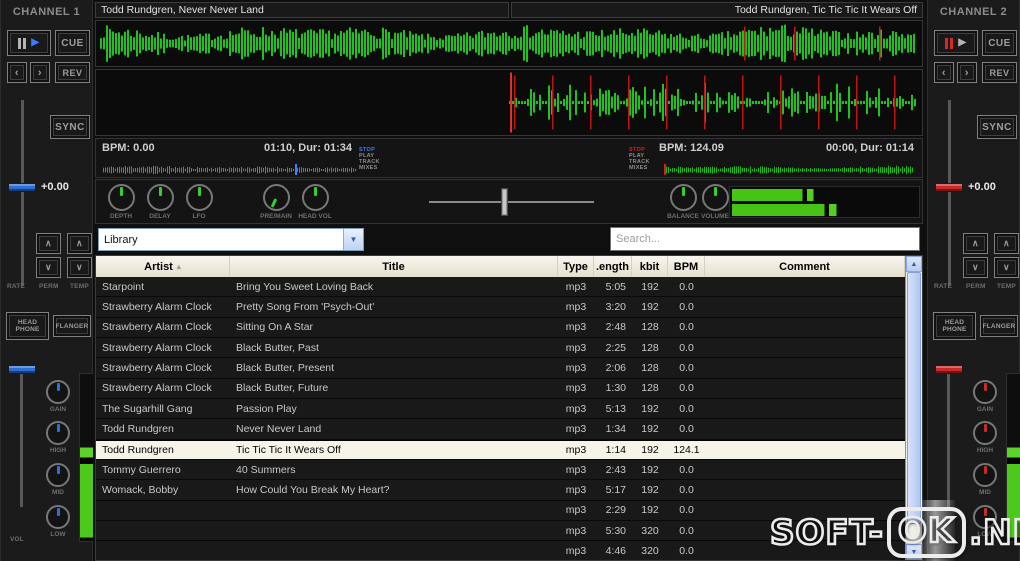 The image size is (1020, 561). I want to click on deck-right-miniwave, so click(789, 169).